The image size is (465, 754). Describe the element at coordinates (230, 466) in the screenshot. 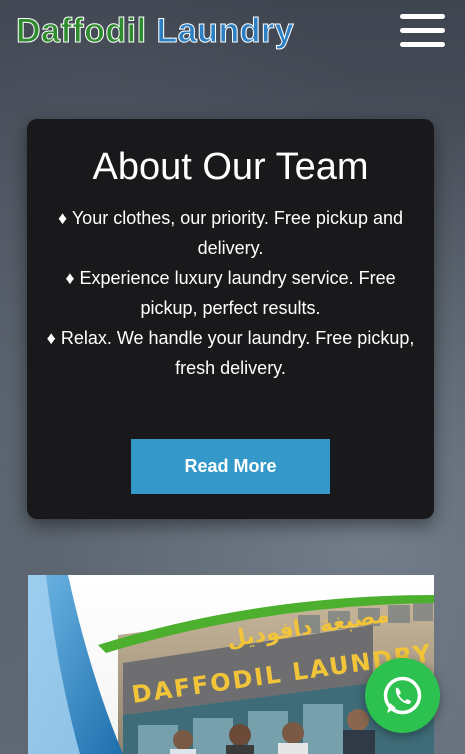

I see `read-more-button: Read More` at that location.